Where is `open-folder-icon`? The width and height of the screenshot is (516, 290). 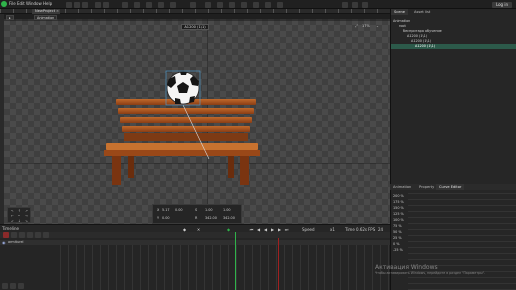
open-folder-icon is located at coordinates (77, 4).